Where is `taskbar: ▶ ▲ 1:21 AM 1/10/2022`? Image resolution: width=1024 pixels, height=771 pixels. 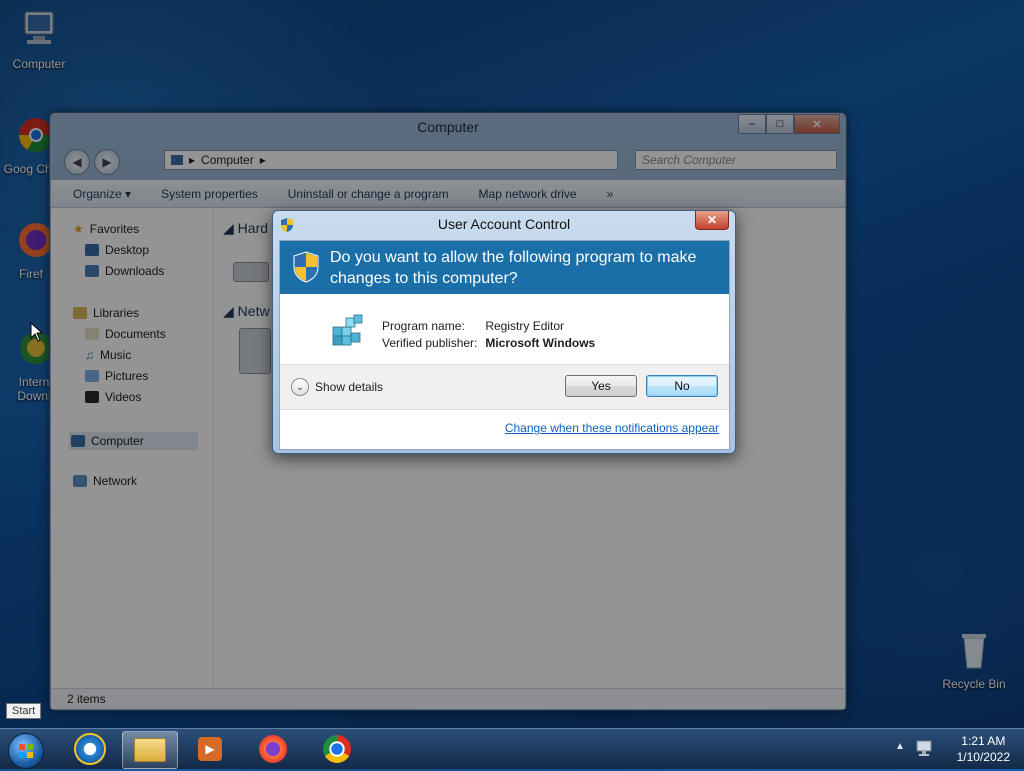 taskbar: ▶ ▲ 1:21 AM 1/10/2022 is located at coordinates (512, 748).